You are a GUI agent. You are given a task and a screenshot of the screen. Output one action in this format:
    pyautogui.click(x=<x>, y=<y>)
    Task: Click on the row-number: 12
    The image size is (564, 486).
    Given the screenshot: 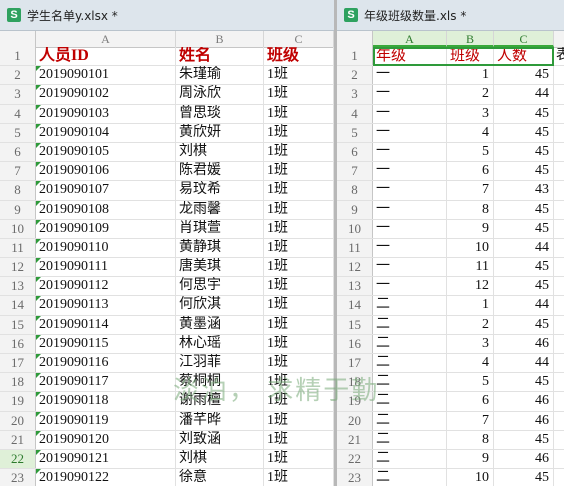 What is the action you would take?
    pyautogui.click(x=355, y=267)
    